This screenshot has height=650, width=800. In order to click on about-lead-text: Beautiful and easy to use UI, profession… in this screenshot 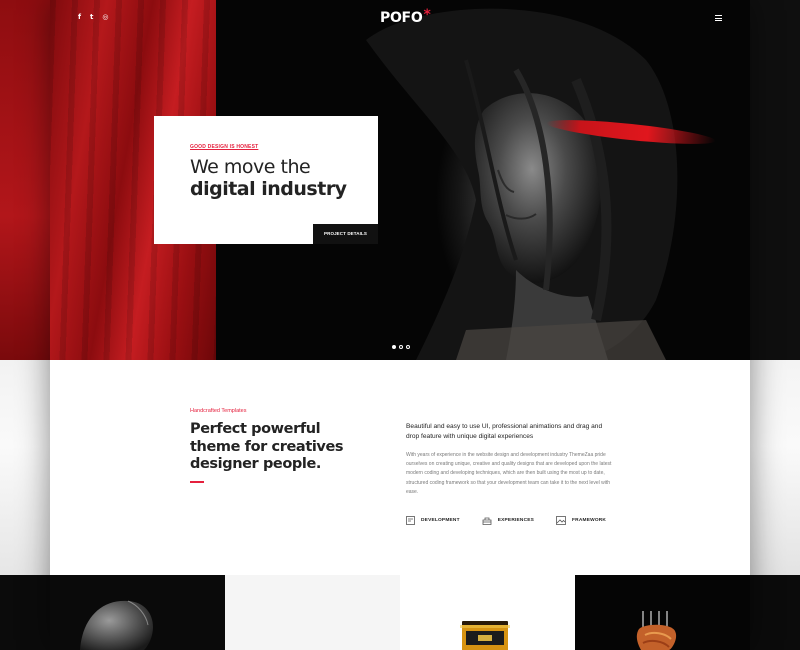, I will do `click(504, 431)`.